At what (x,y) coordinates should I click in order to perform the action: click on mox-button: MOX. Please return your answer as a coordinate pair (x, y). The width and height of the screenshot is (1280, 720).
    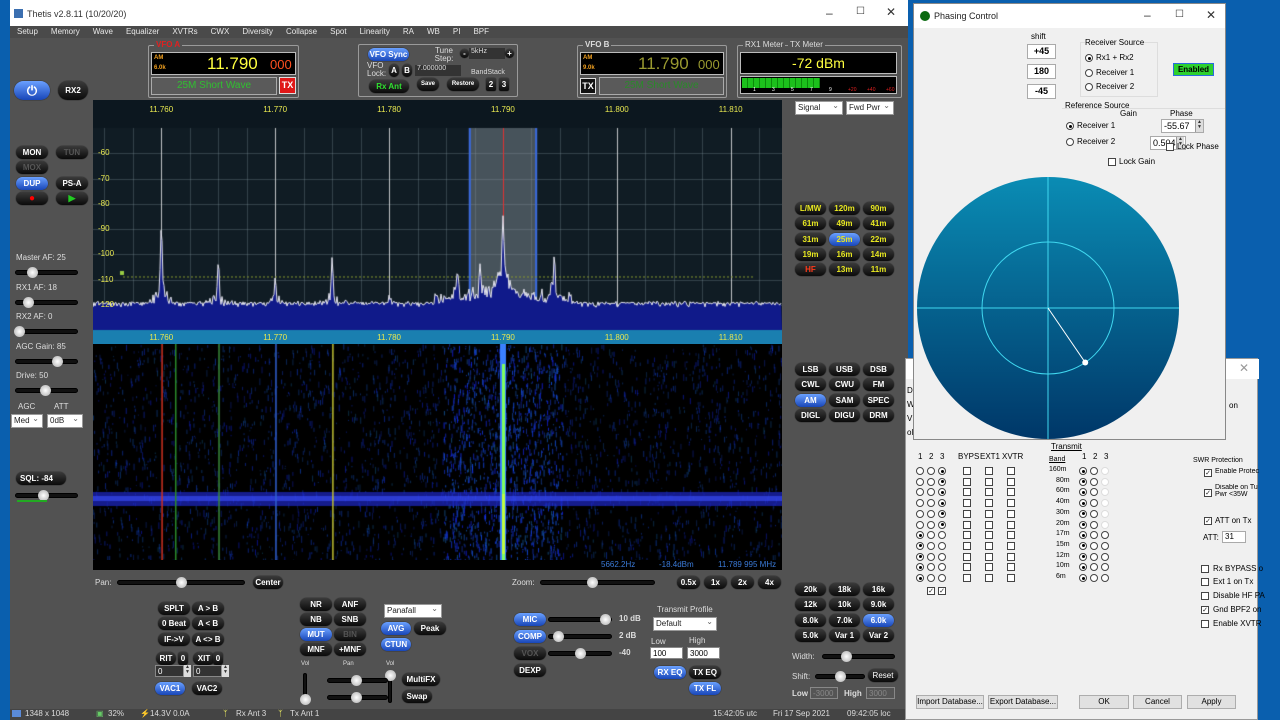
    Looking at the image, I should click on (32, 167).